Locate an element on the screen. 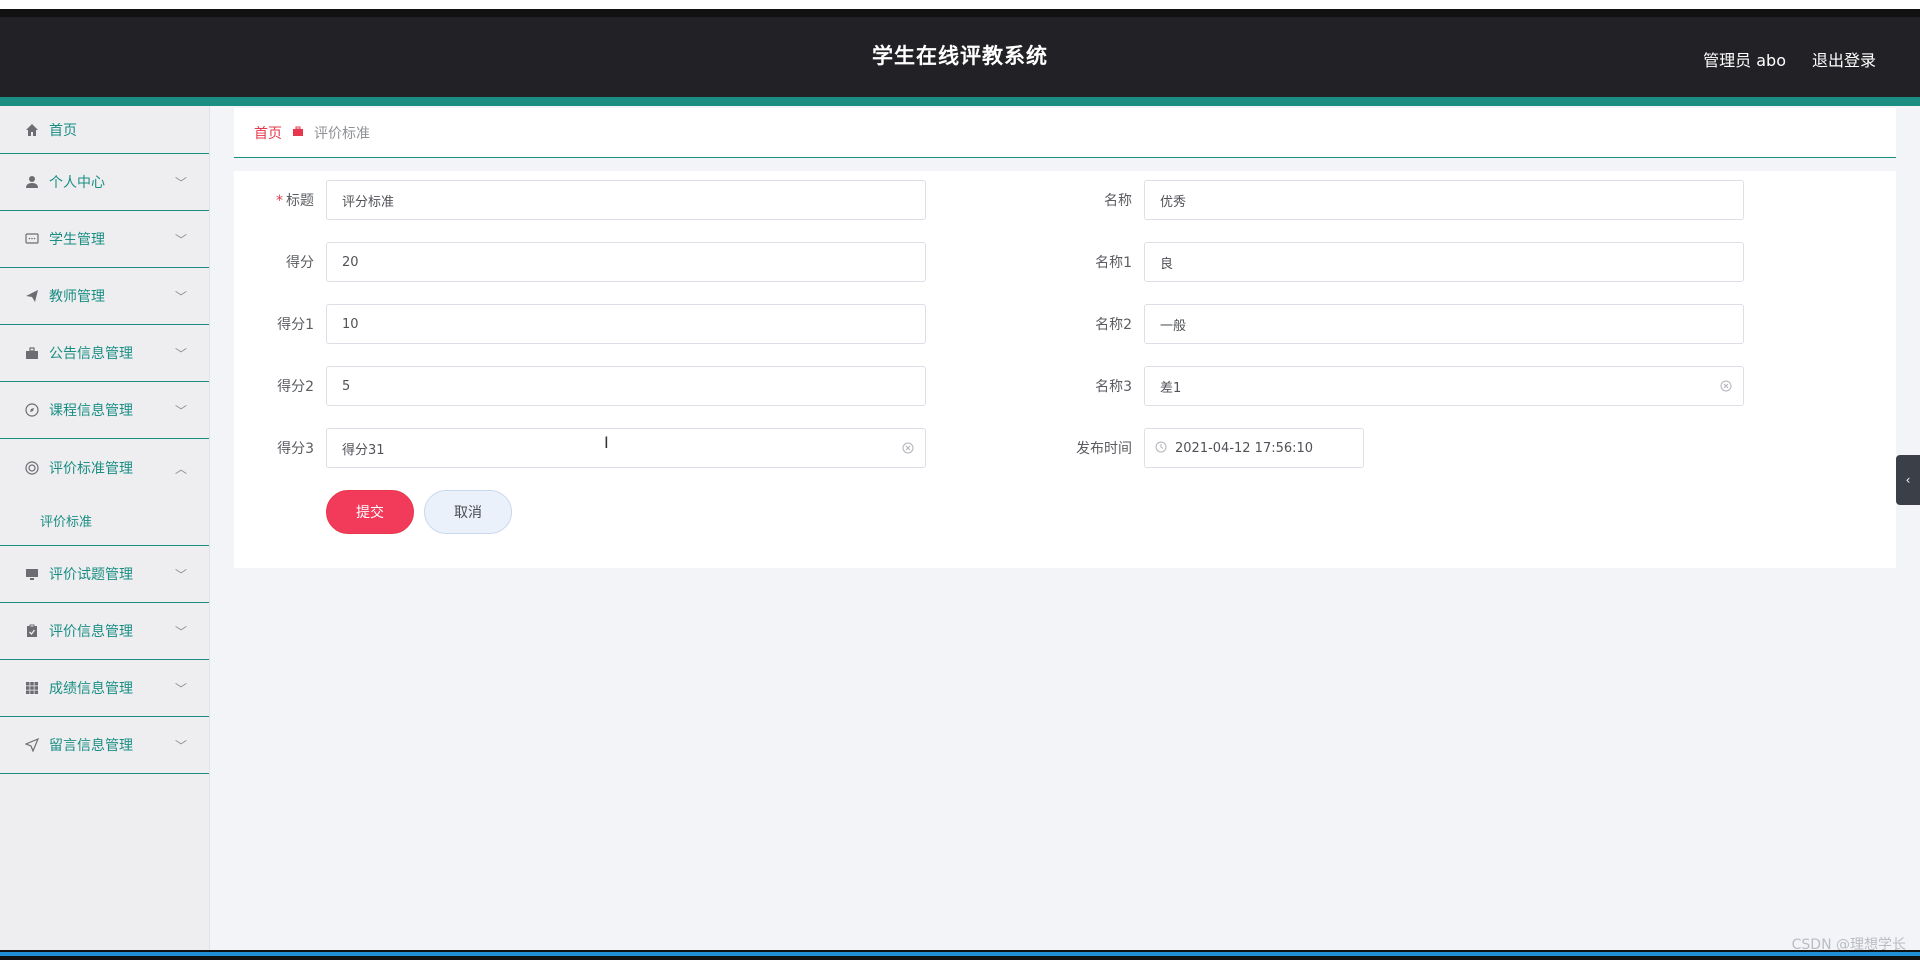  current-user-label: 管理员 abo is located at coordinates (1744, 60).